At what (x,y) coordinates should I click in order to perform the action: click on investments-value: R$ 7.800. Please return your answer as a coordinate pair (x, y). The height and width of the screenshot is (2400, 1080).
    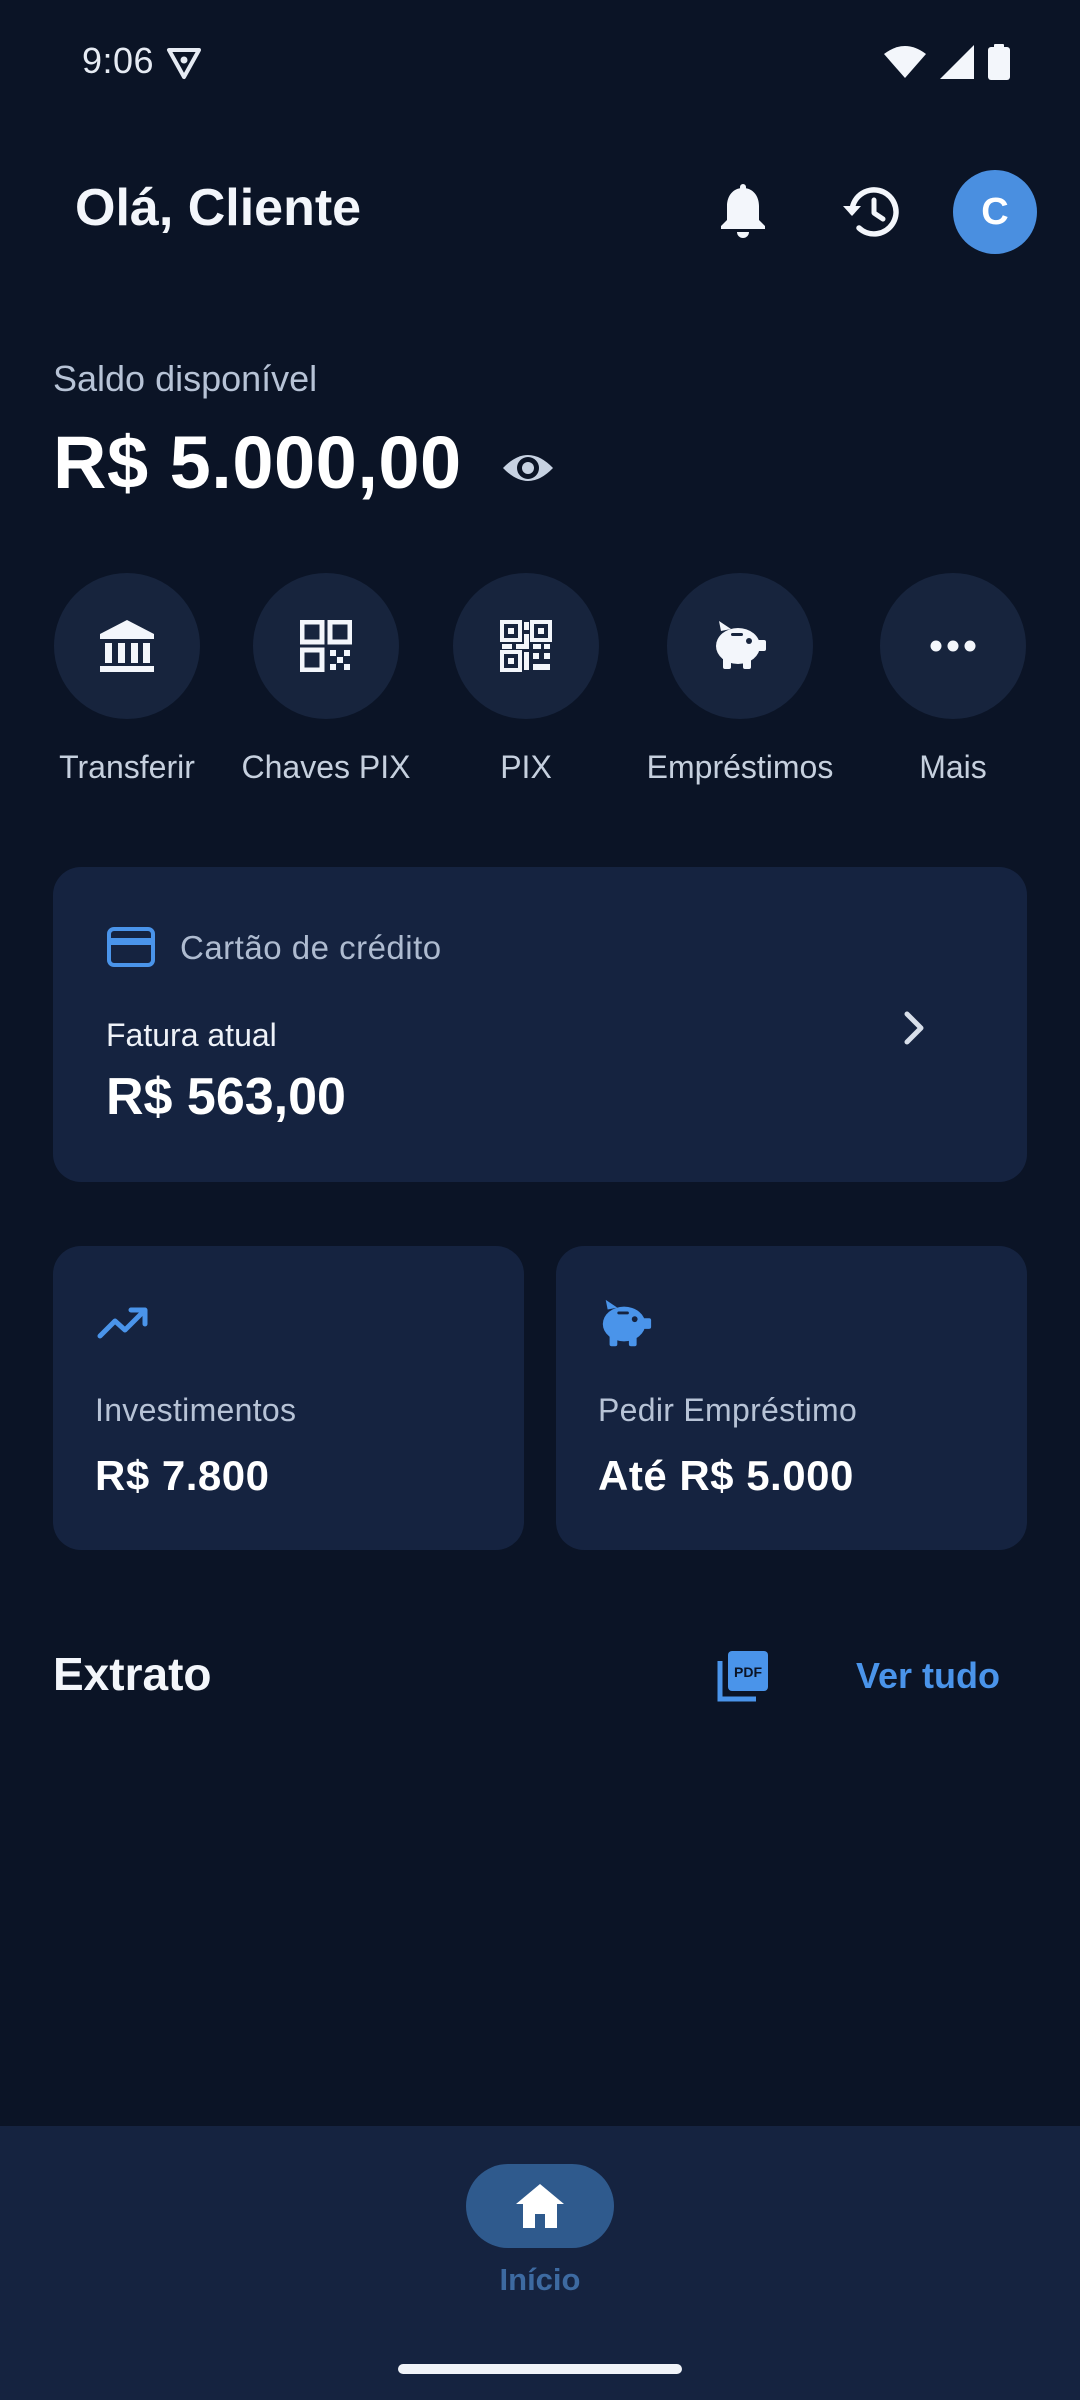
    Looking at the image, I should click on (182, 1475).